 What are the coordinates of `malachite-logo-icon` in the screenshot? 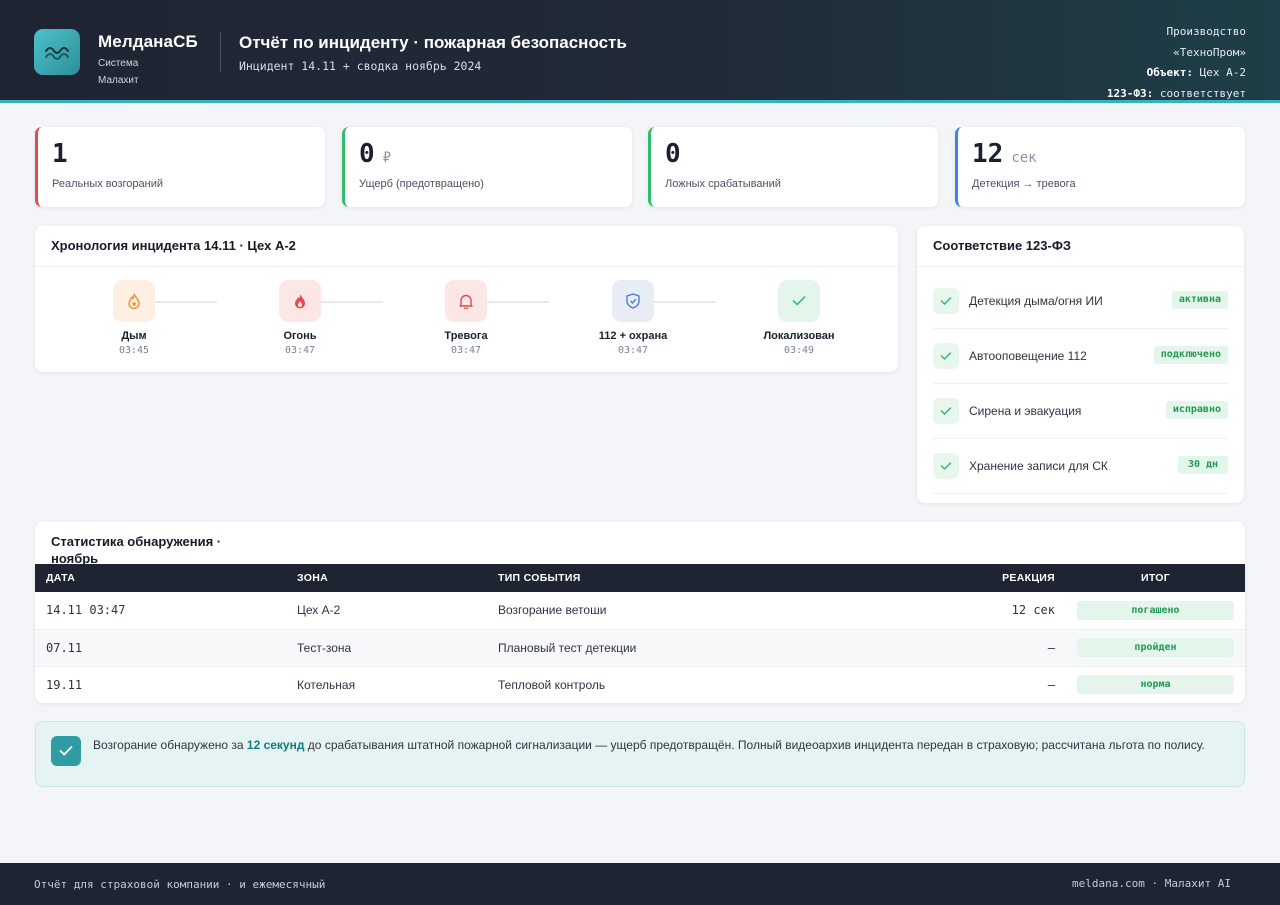 It's located at (57, 53).